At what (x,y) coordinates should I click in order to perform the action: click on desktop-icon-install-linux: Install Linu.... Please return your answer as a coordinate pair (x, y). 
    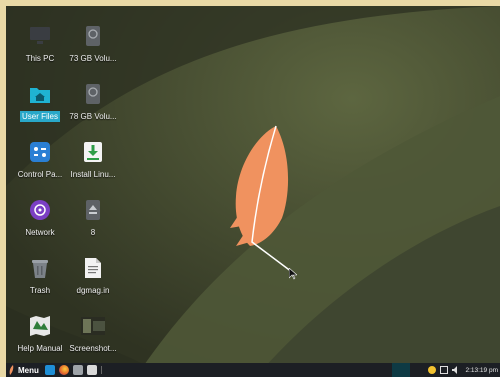
    Looking at the image, I should click on (93, 162).